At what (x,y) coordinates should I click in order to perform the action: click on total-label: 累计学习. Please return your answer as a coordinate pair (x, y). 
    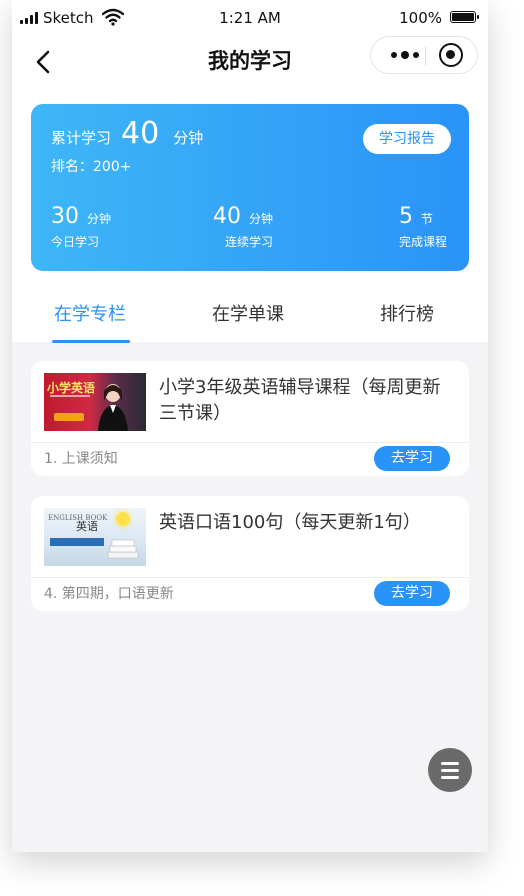
    Looking at the image, I should click on (81, 138).